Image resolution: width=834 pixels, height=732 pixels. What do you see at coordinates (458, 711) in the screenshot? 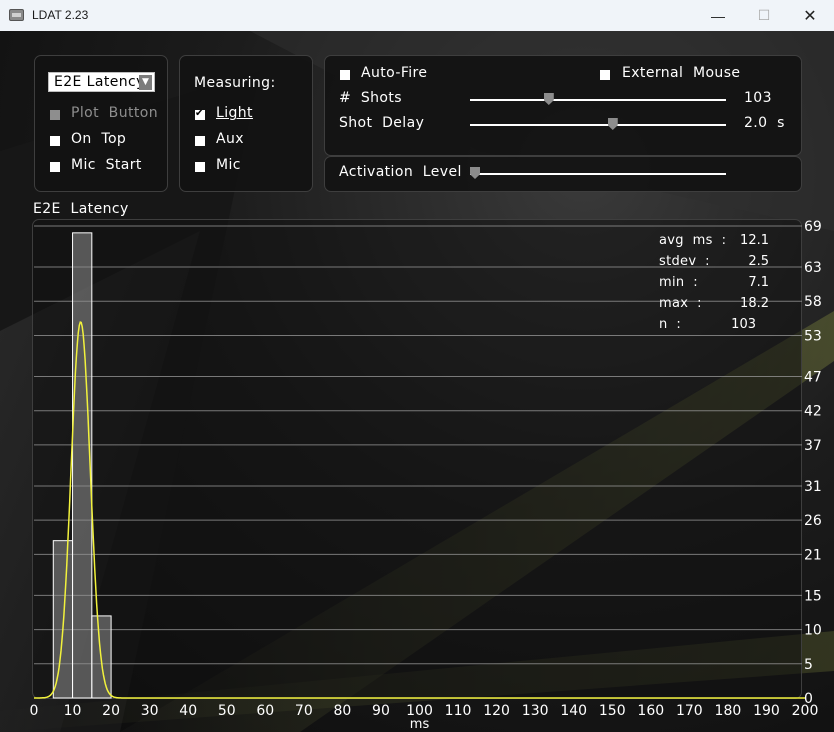
I see `x-tick-label: 110` at bounding box center [458, 711].